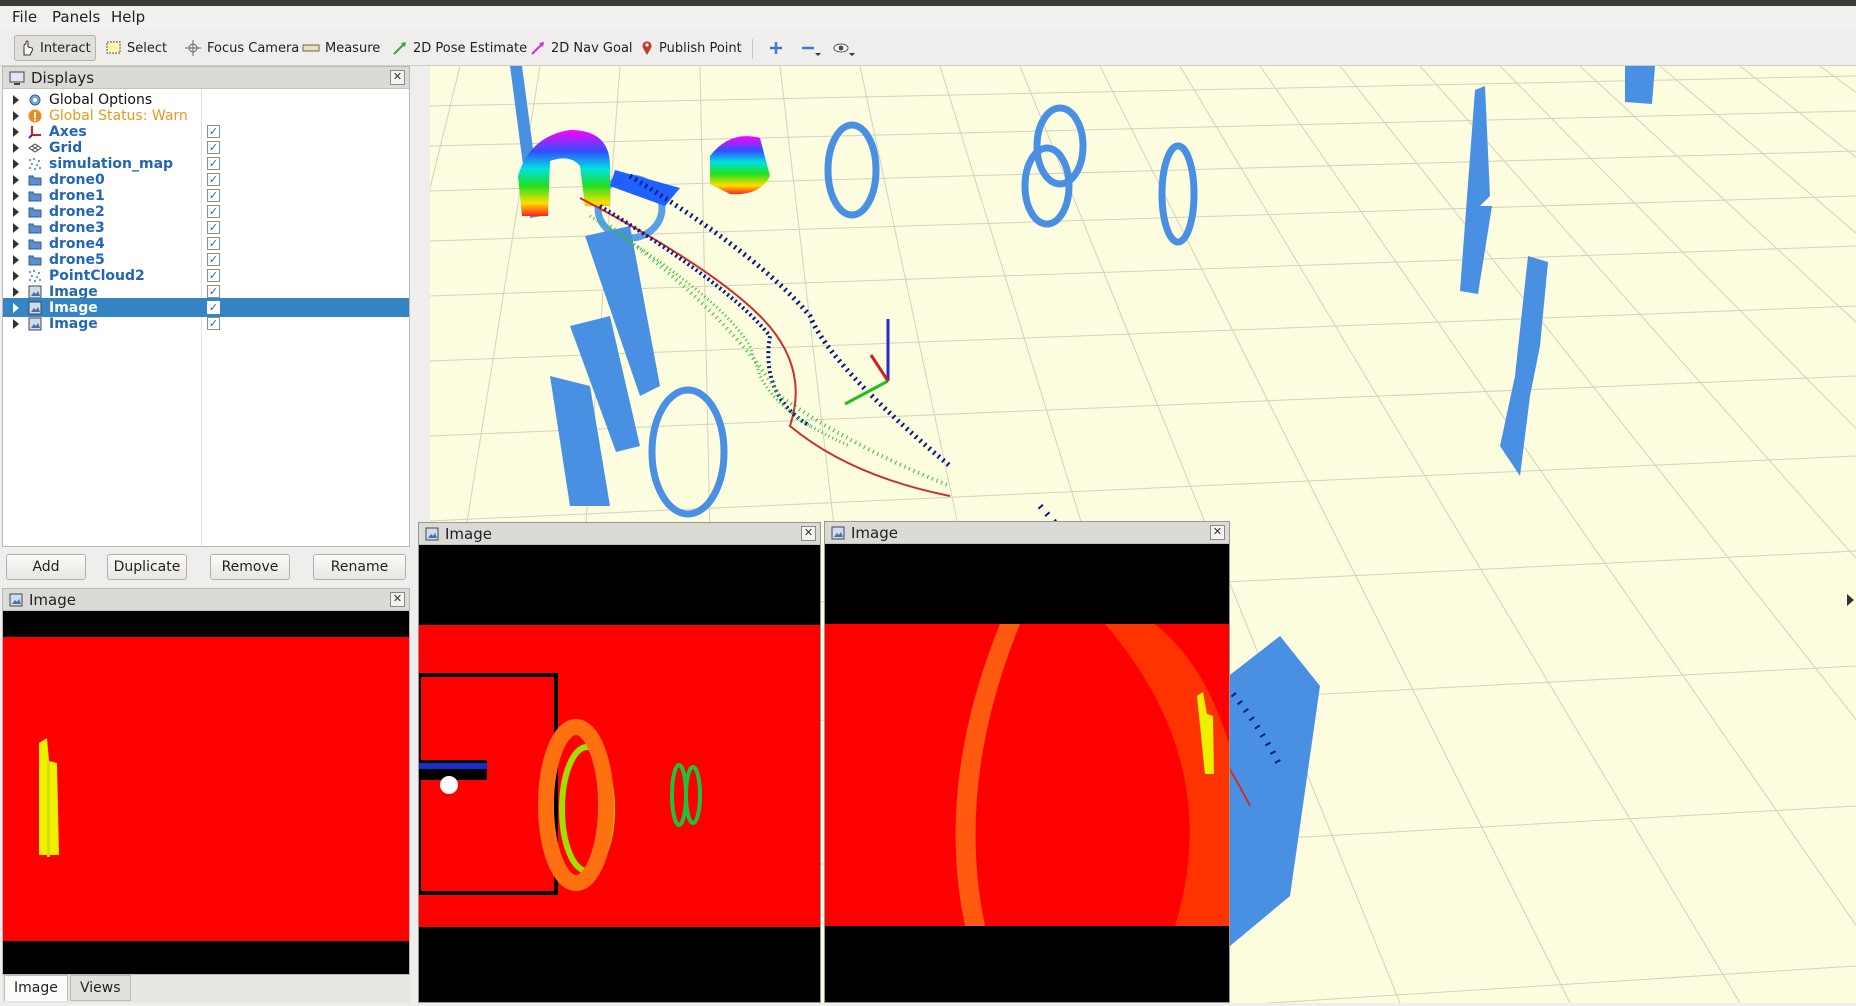 The width and height of the screenshot is (1856, 1006). Describe the element at coordinates (470, 48) in the screenshot. I see `pose-estimate-label: 2D Pose Estimate` at that location.